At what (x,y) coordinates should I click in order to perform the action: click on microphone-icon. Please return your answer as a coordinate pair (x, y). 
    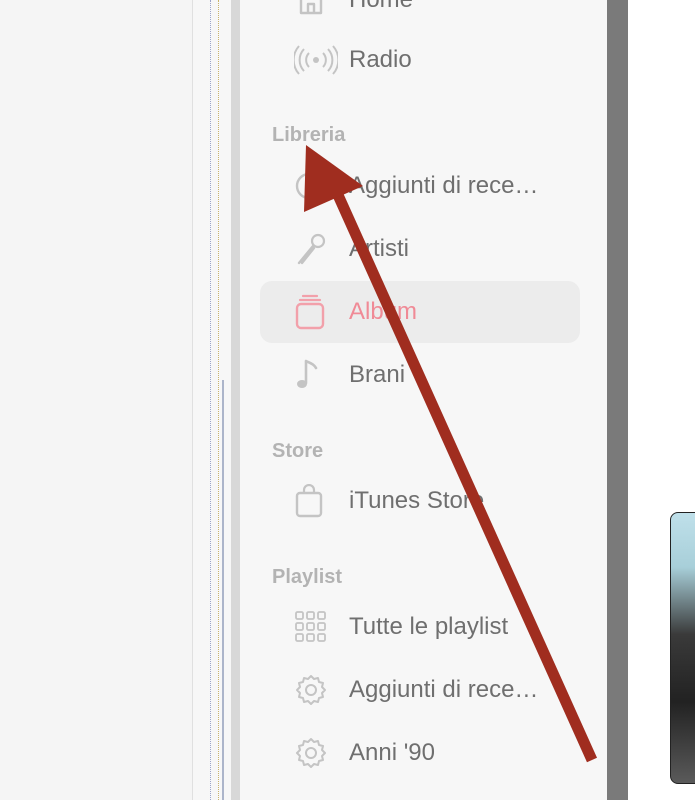
    Looking at the image, I should click on (304, 249).